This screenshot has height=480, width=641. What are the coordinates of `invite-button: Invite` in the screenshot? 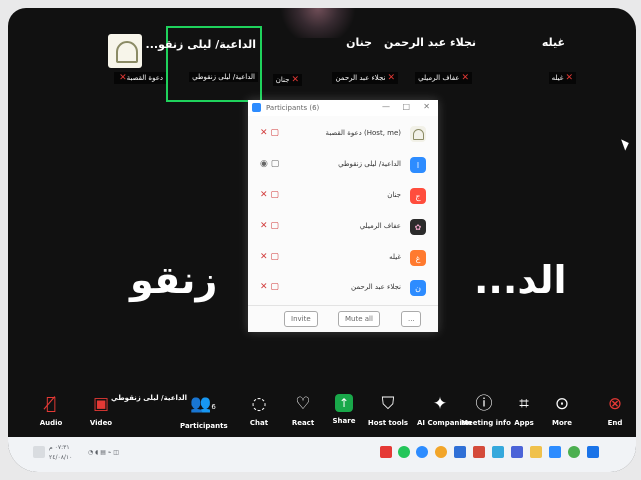 It's located at (301, 319).